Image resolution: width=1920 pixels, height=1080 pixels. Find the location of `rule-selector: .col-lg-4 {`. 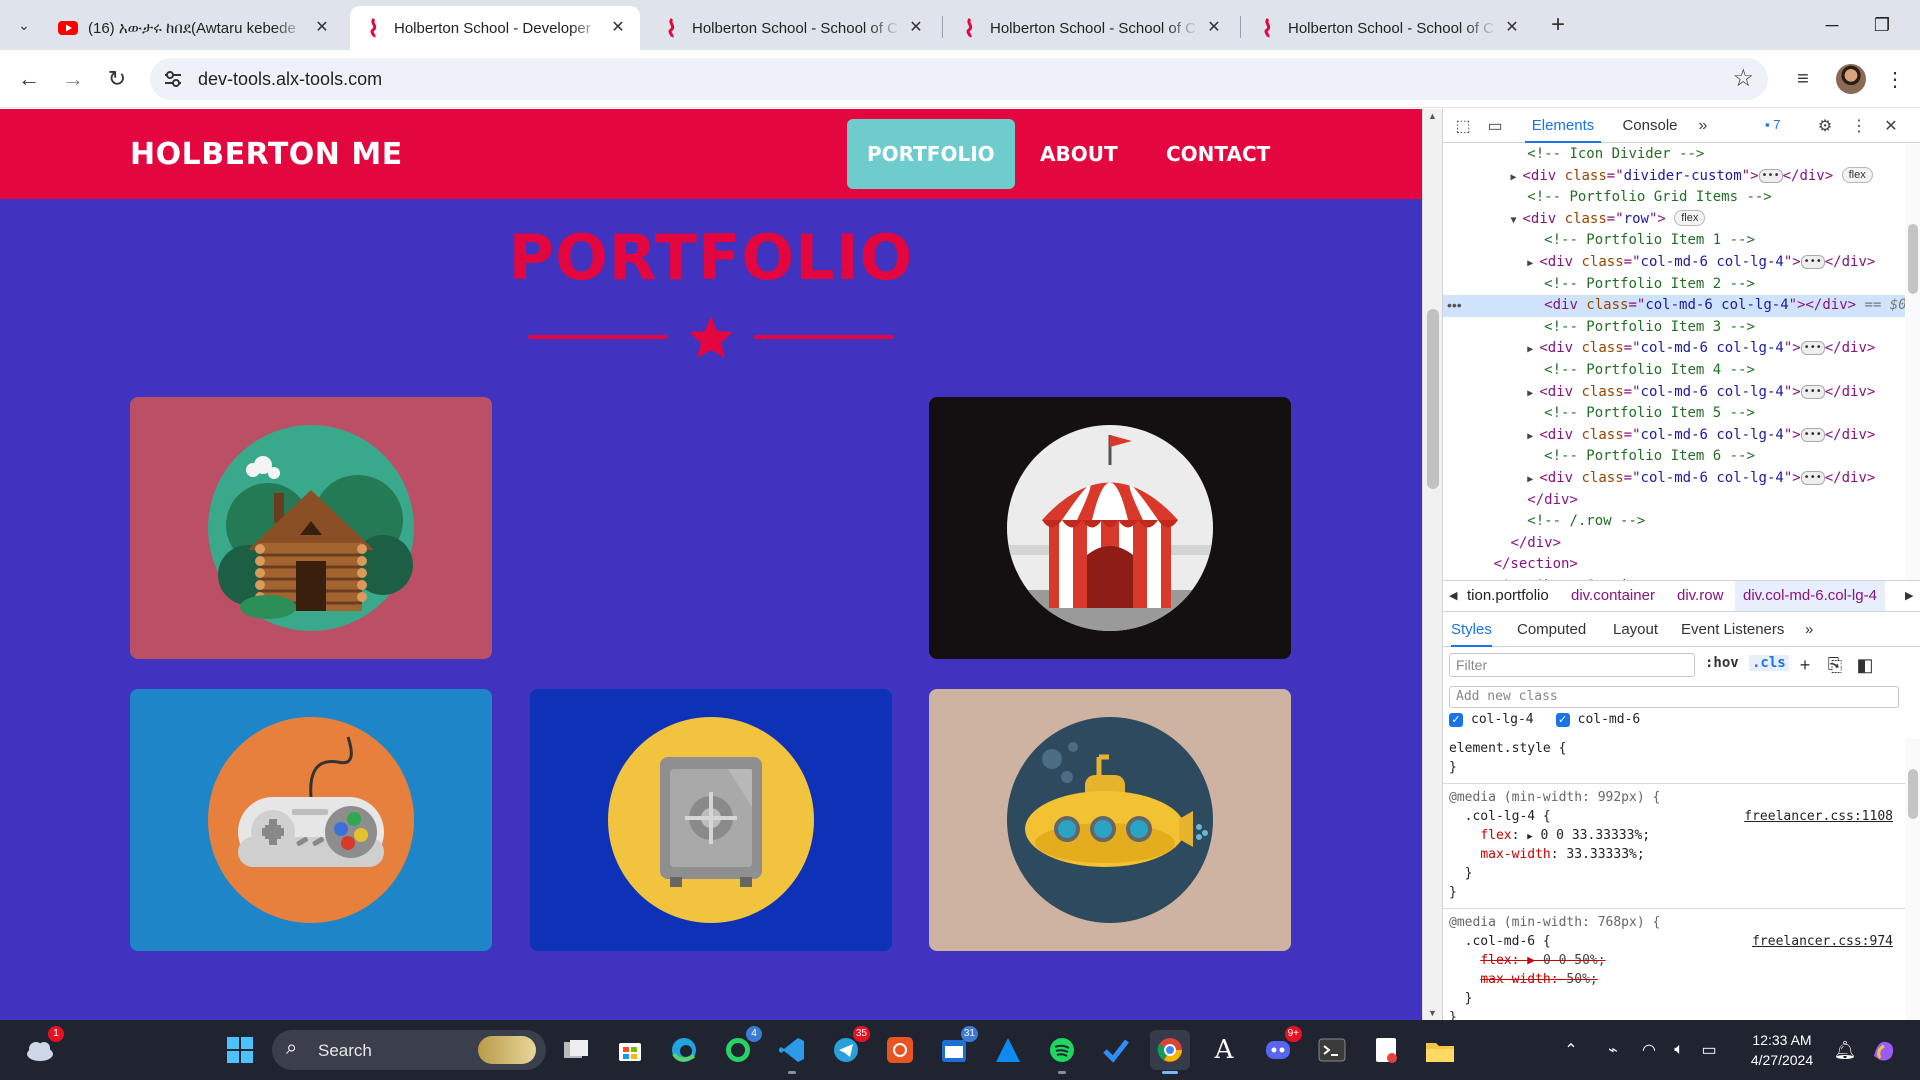

rule-selector: .col-lg-4 { is located at coordinates (1508, 816).